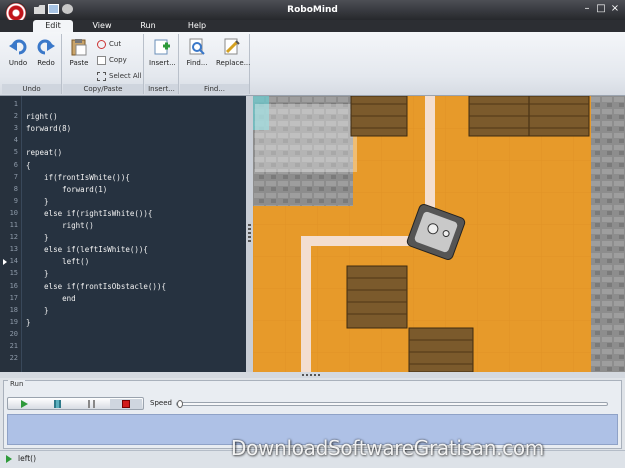  I want to click on group-undo: Undo Redo Undo, so click(32, 64).